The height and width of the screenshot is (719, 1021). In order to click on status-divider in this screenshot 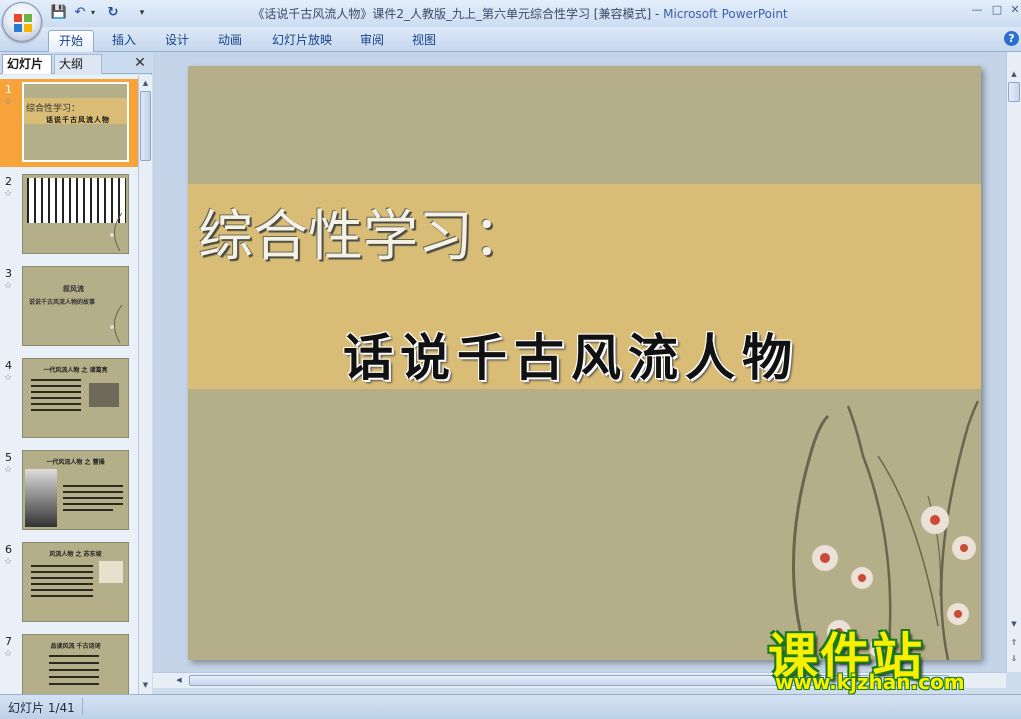, I will do `click(82, 706)`.